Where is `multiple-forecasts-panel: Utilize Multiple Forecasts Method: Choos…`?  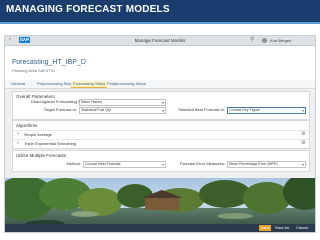 multiple-forecasts-panel: Utilize Multiple Forecasts Method: Choos… is located at coordinates (161, 161).